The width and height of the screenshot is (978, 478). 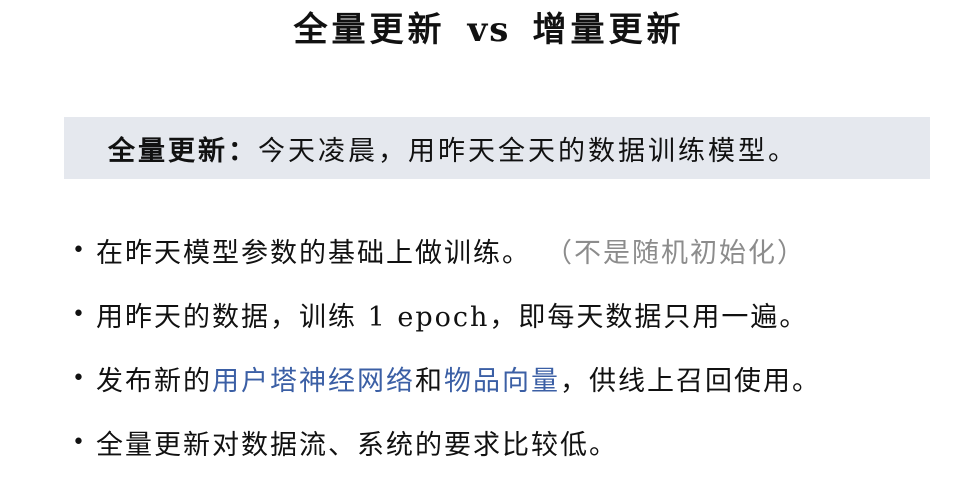 What do you see at coordinates (690, 381) in the screenshot?
I see `bullet-suffix: ，供线上召回使用。` at bounding box center [690, 381].